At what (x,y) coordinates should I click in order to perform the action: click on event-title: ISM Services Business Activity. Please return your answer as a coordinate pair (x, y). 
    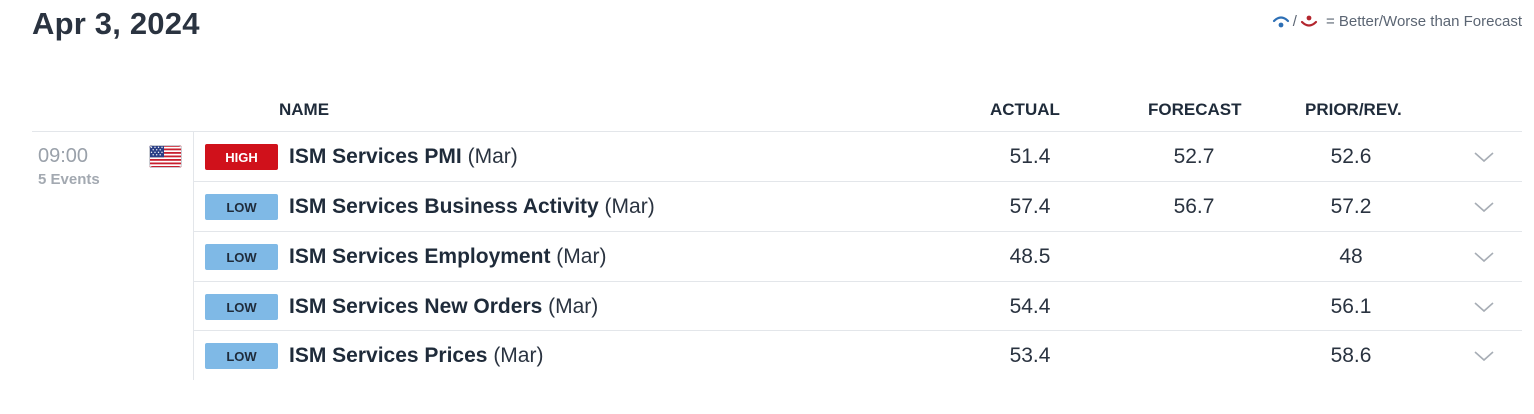
    Looking at the image, I should click on (444, 206).